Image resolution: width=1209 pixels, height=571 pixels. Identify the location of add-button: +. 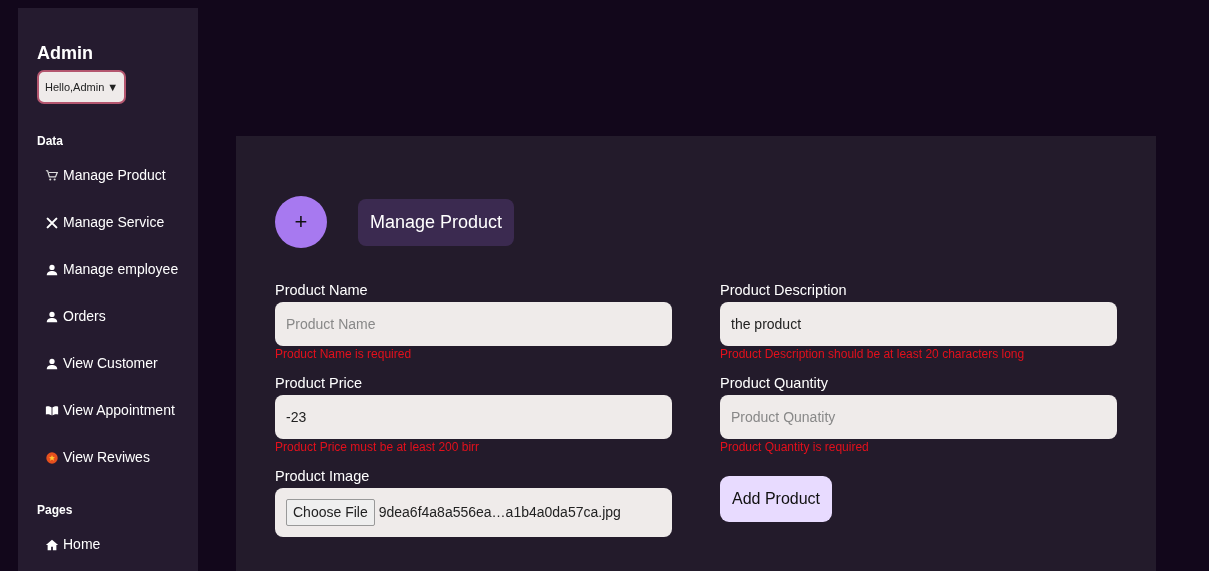
(301, 222).